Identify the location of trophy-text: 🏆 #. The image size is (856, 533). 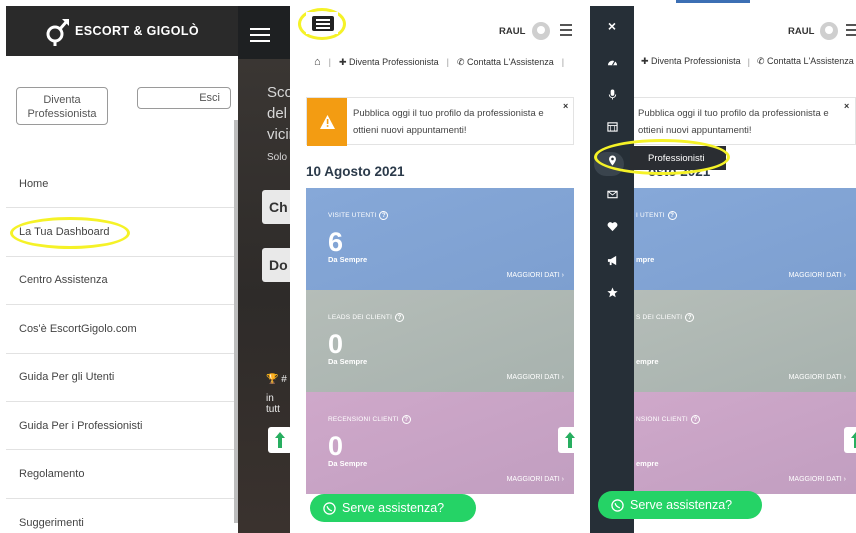
(276, 379).